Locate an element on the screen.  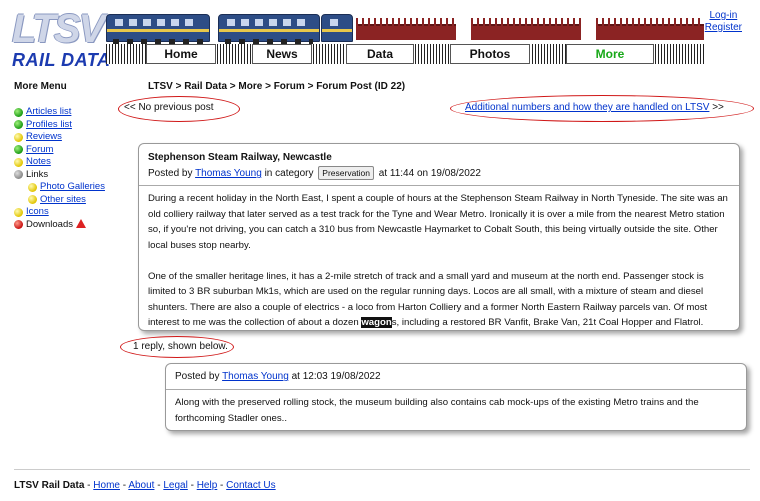
nav-tab-label: More is located at coordinates (610, 54).